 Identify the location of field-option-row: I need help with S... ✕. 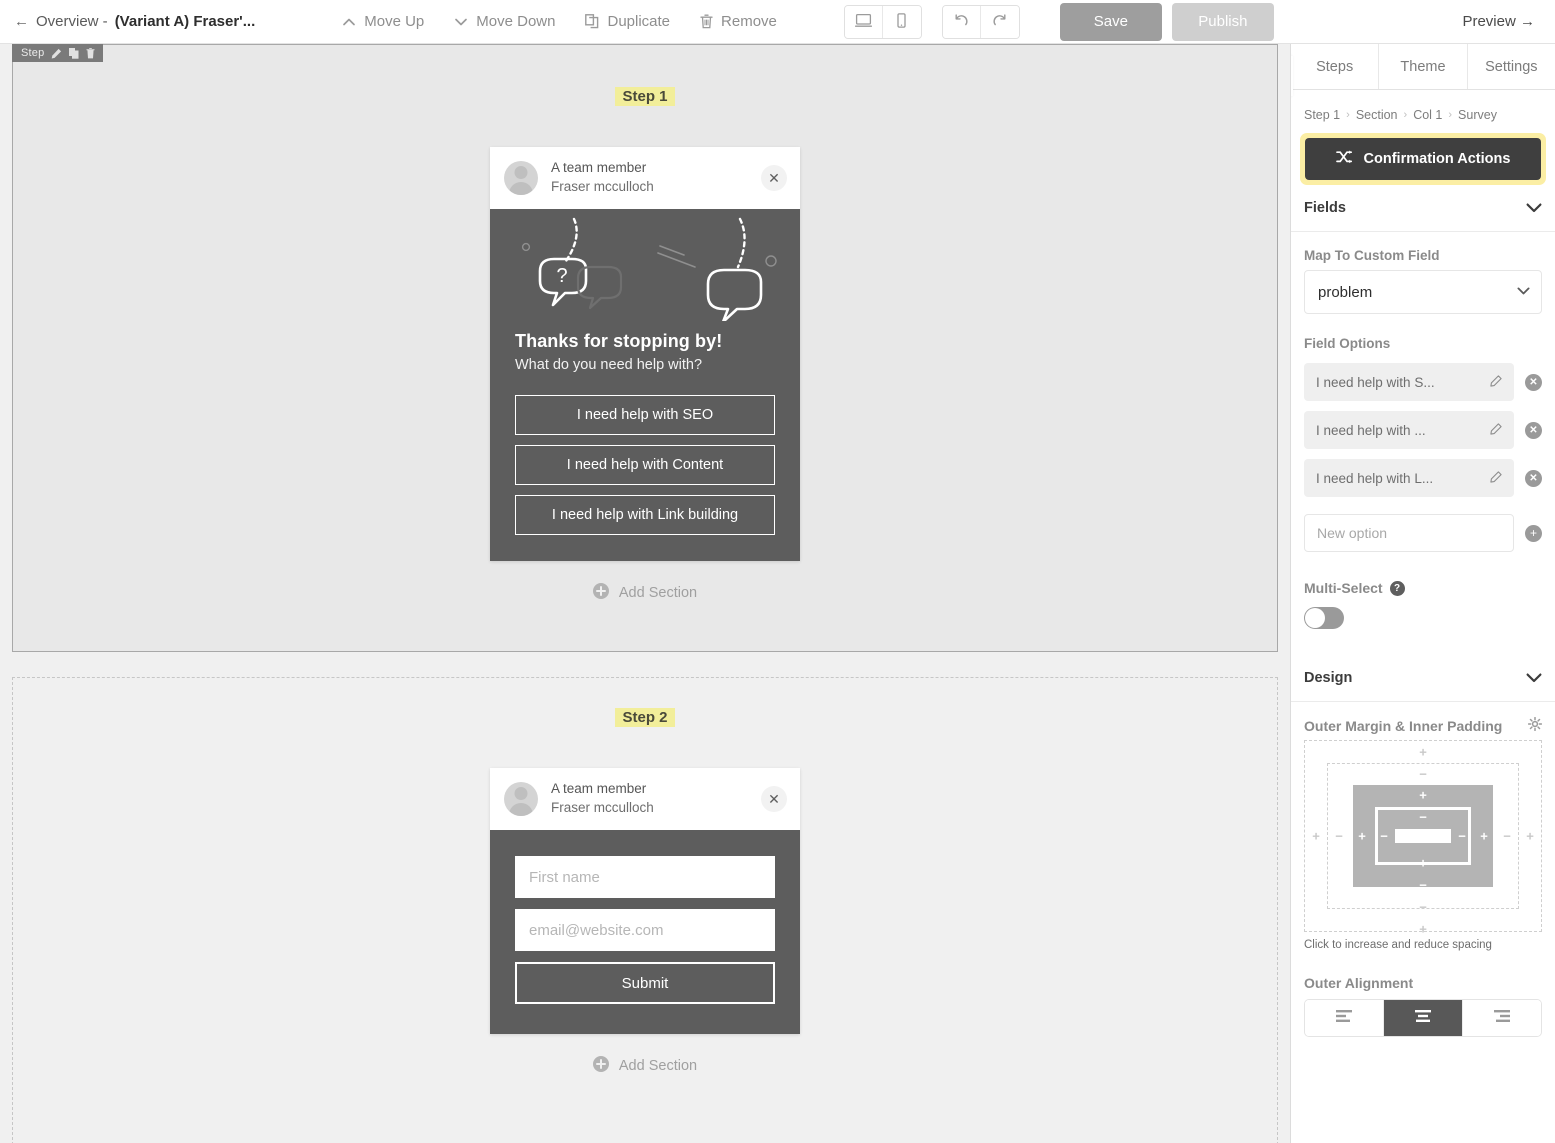
(1423, 382).